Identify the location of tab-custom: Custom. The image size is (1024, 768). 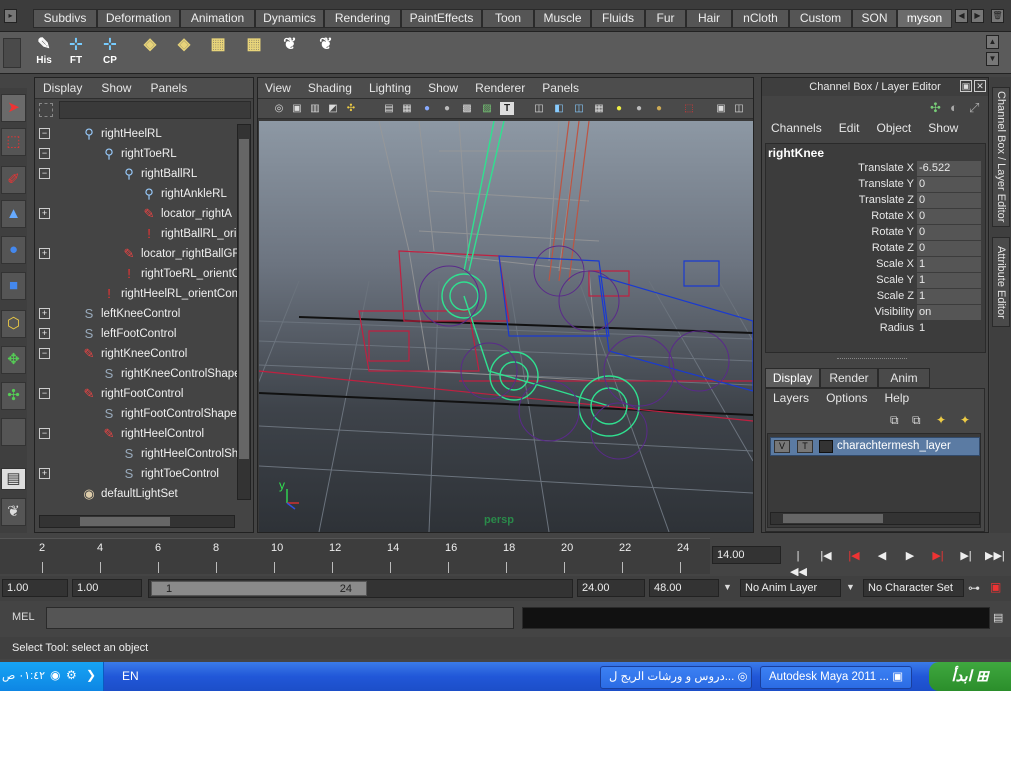
(820, 18).